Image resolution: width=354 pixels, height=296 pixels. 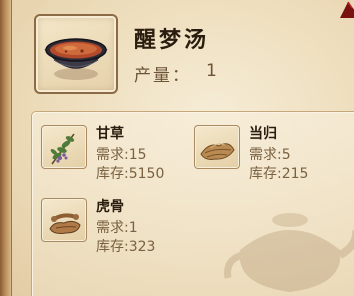 I want to click on material-slot-angelica, so click(x=217, y=147).